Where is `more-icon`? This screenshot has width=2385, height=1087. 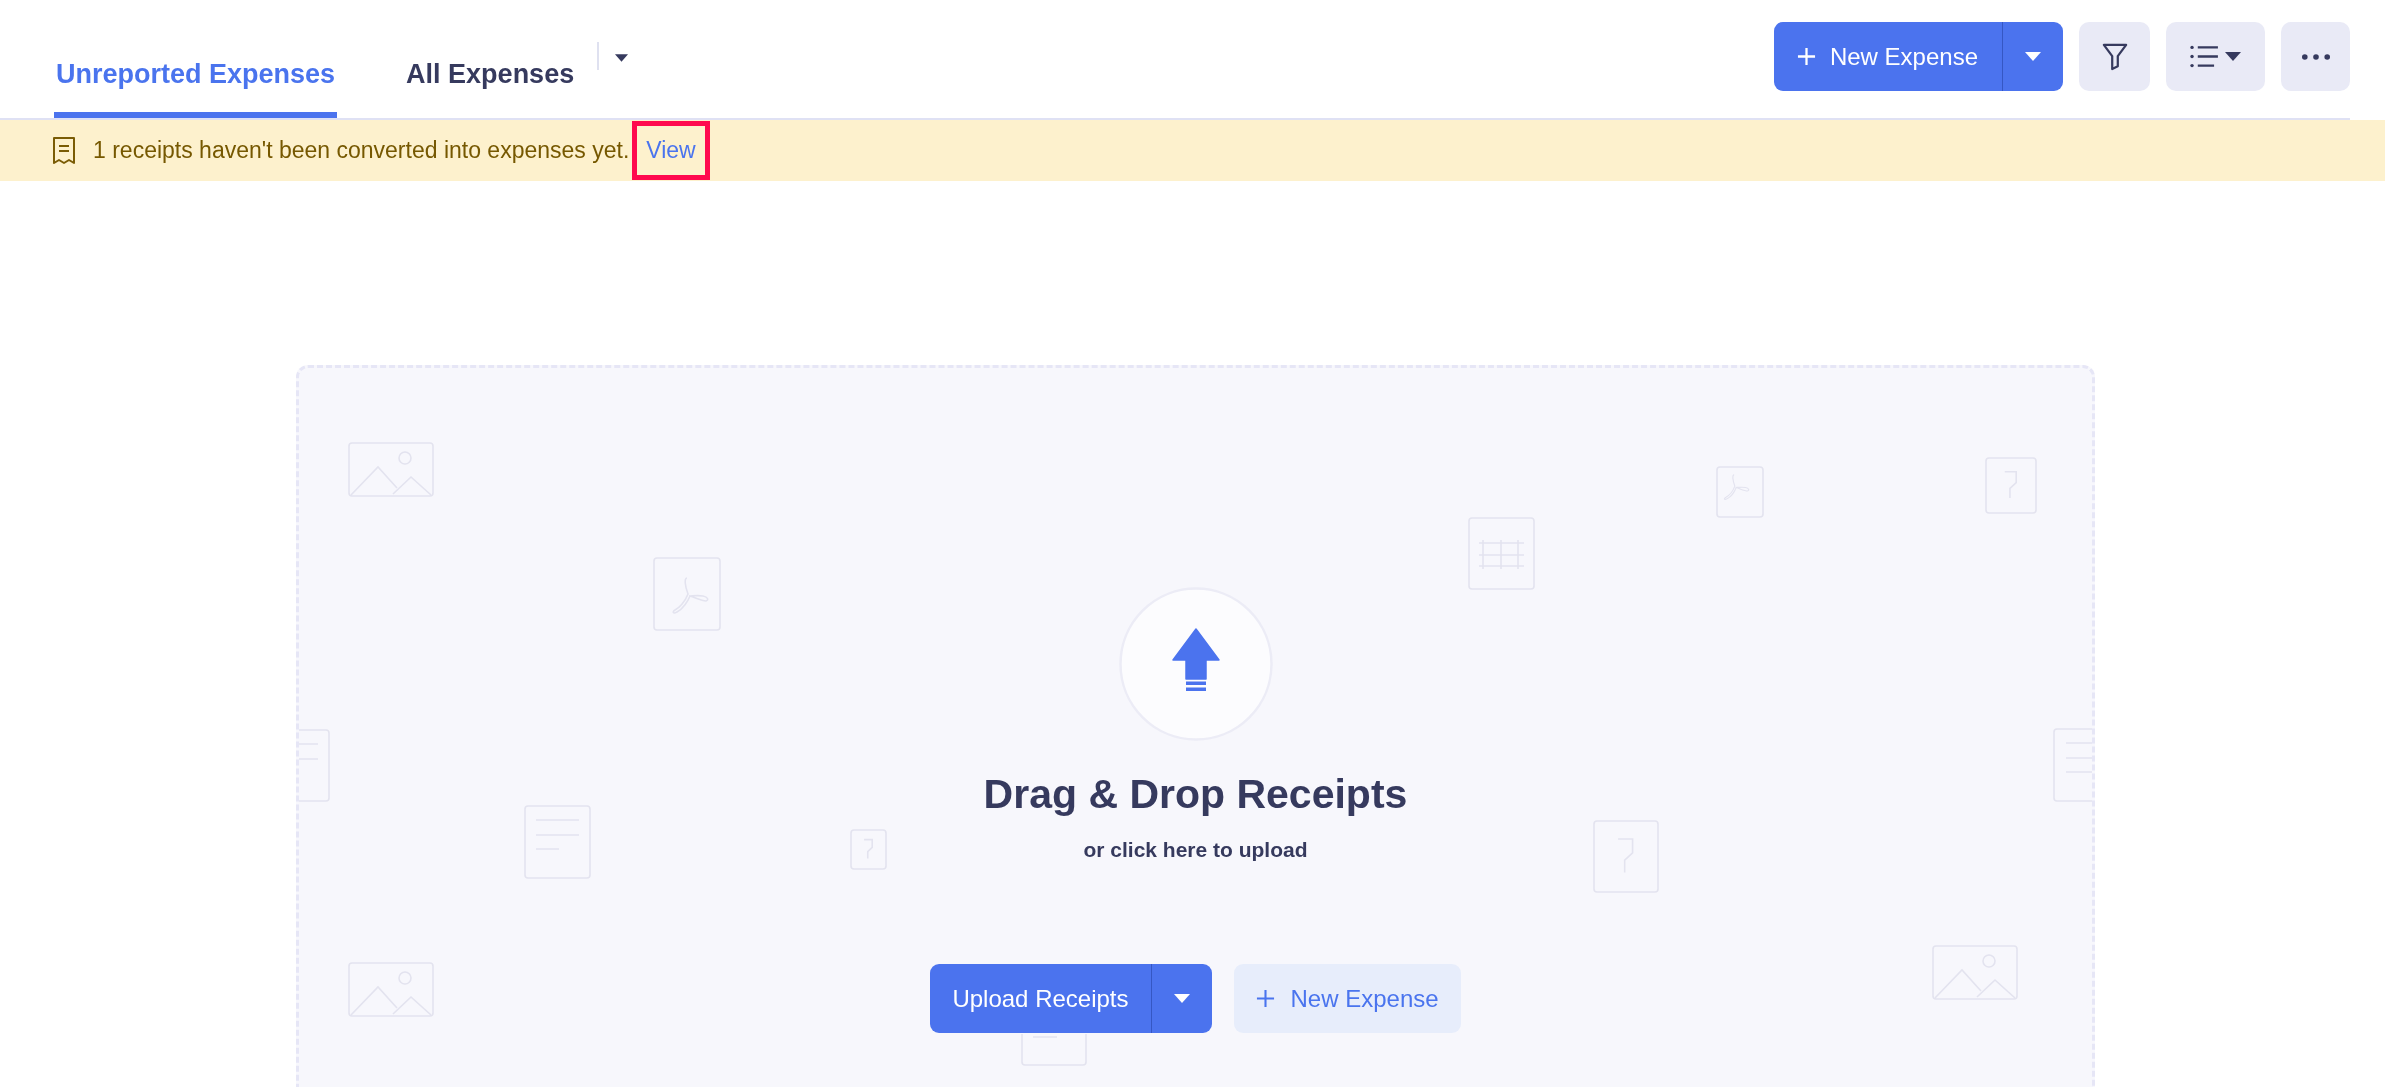
more-icon is located at coordinates (2315, 56).